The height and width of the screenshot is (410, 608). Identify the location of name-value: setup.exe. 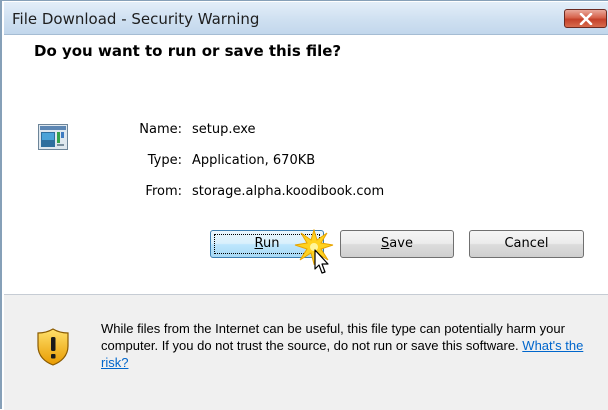
(224, 129).